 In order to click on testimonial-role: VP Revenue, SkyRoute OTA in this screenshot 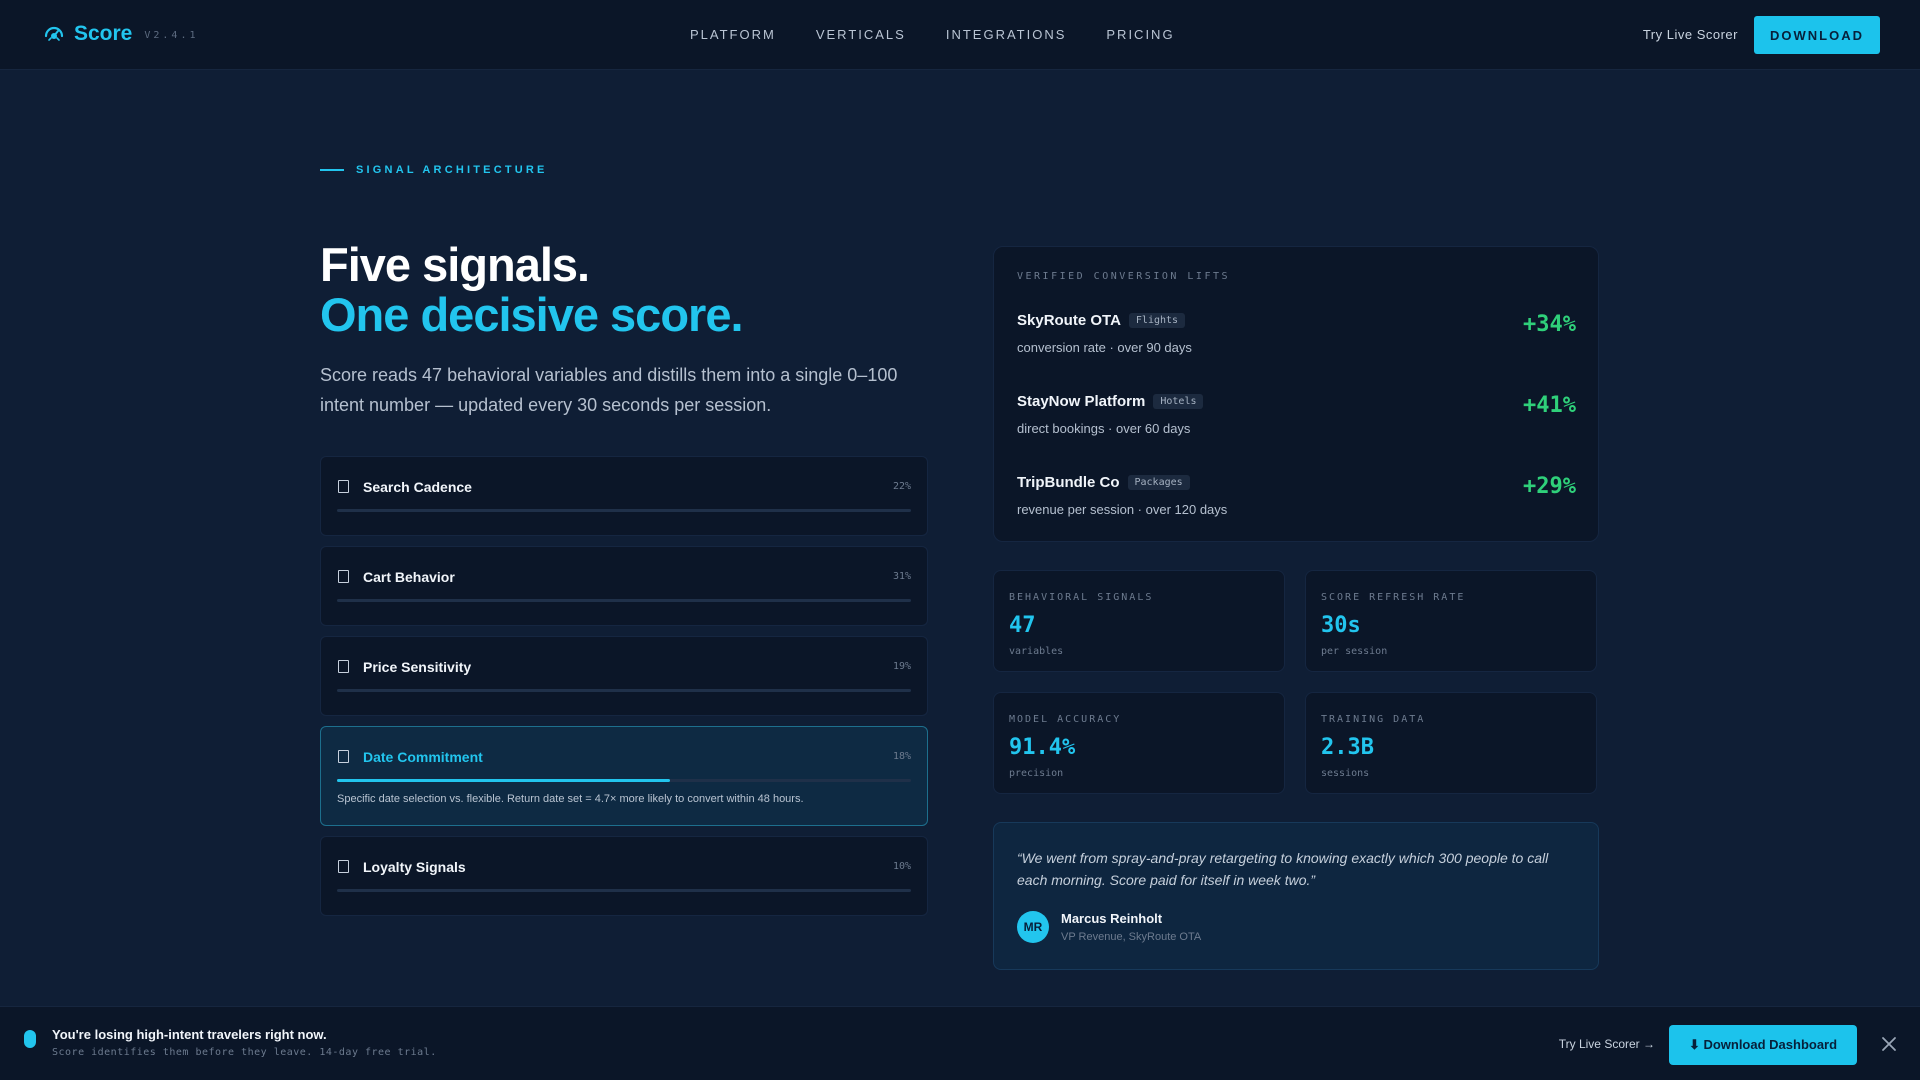, I will do `click(1131, 937)`.